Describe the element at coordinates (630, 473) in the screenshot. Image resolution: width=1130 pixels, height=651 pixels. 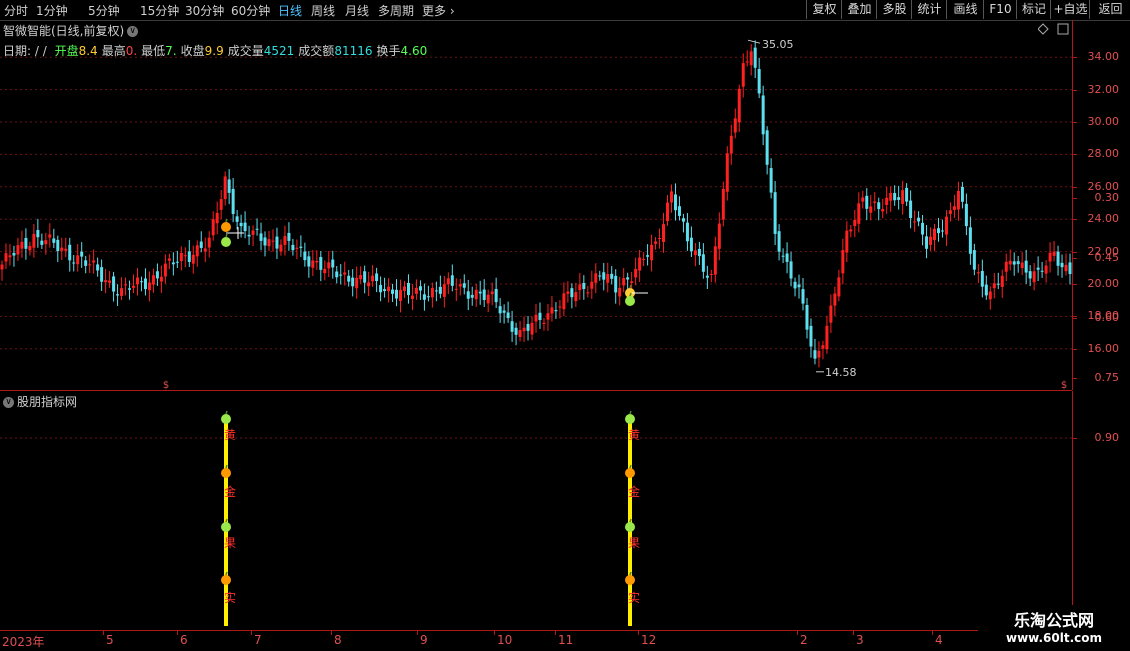
I see `orange-icon` at that location.